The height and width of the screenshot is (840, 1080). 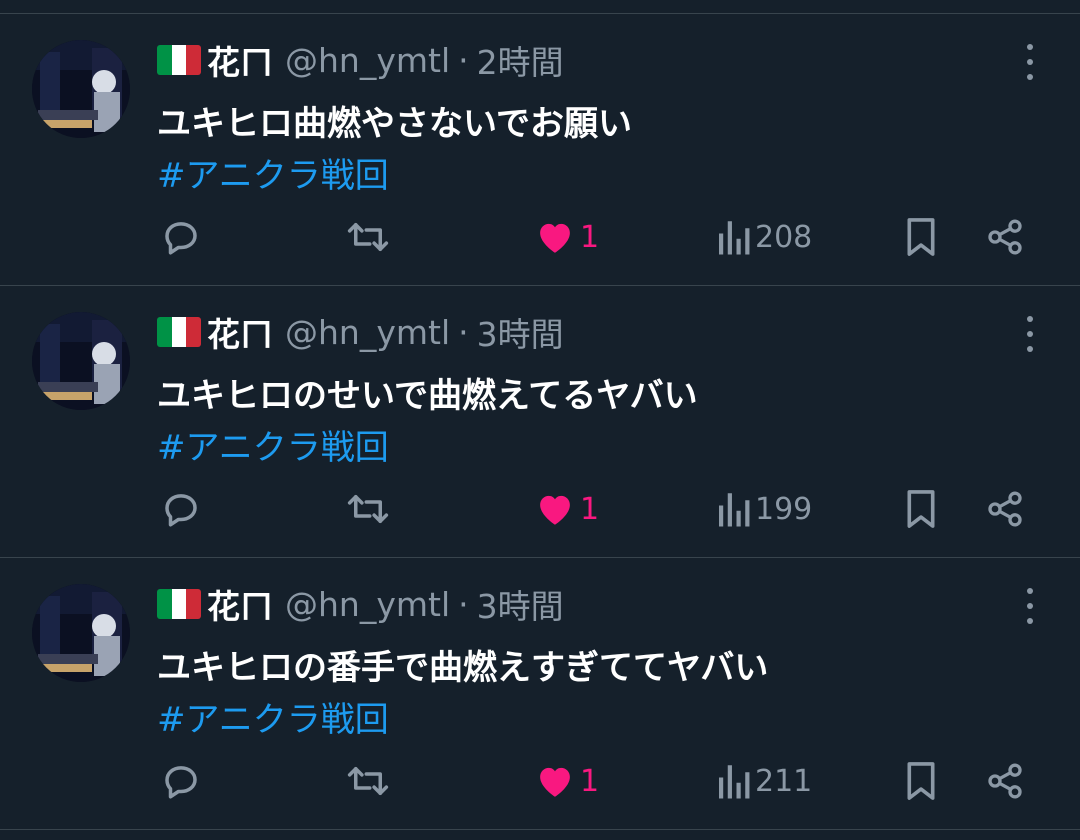 What do you see at coordinates (540, 829) in the screenshot?
I see `divider` at bounding box center [540, 829].